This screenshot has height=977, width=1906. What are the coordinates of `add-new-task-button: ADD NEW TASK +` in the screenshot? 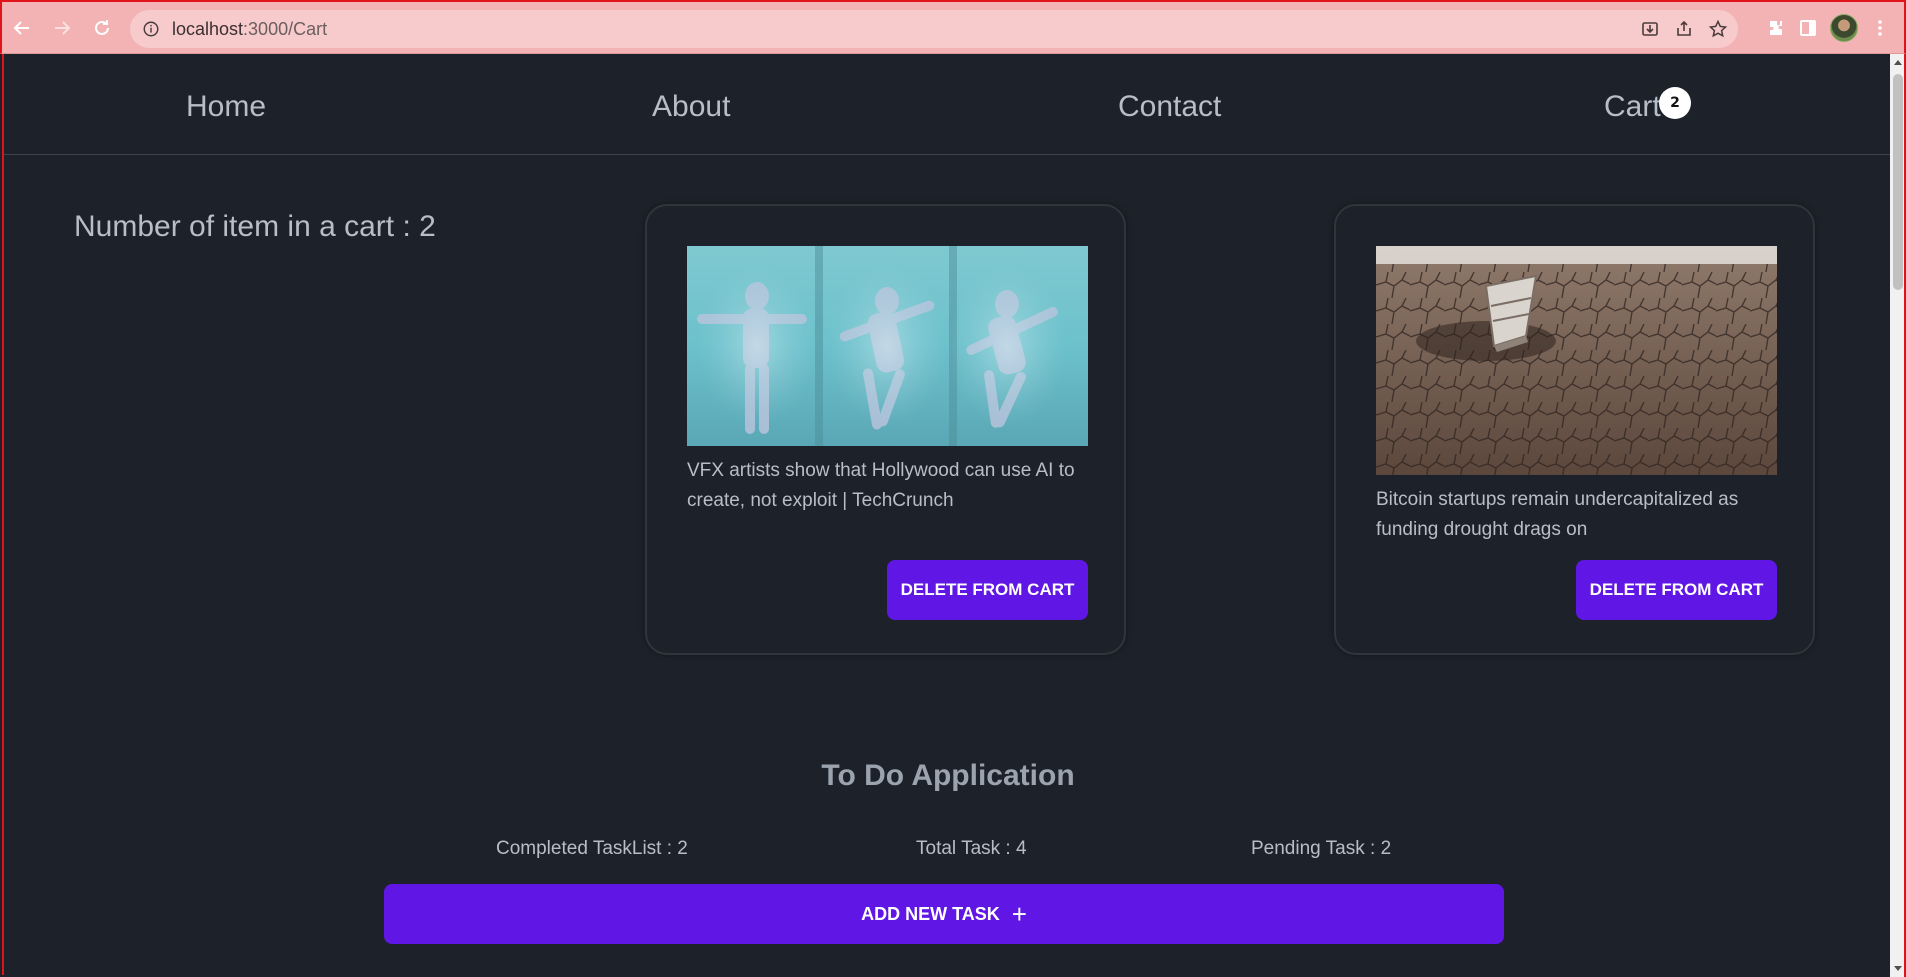 It's located at (944, 914).